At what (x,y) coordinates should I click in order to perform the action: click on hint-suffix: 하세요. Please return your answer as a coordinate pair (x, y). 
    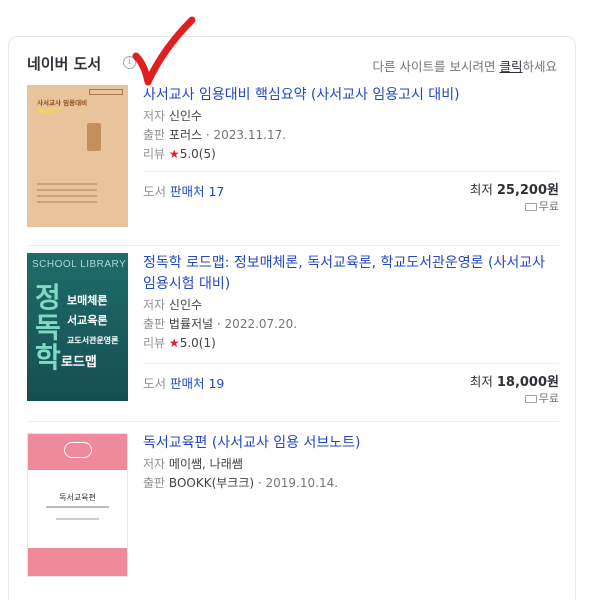
    Looking at the image, I should click on (539, 66).